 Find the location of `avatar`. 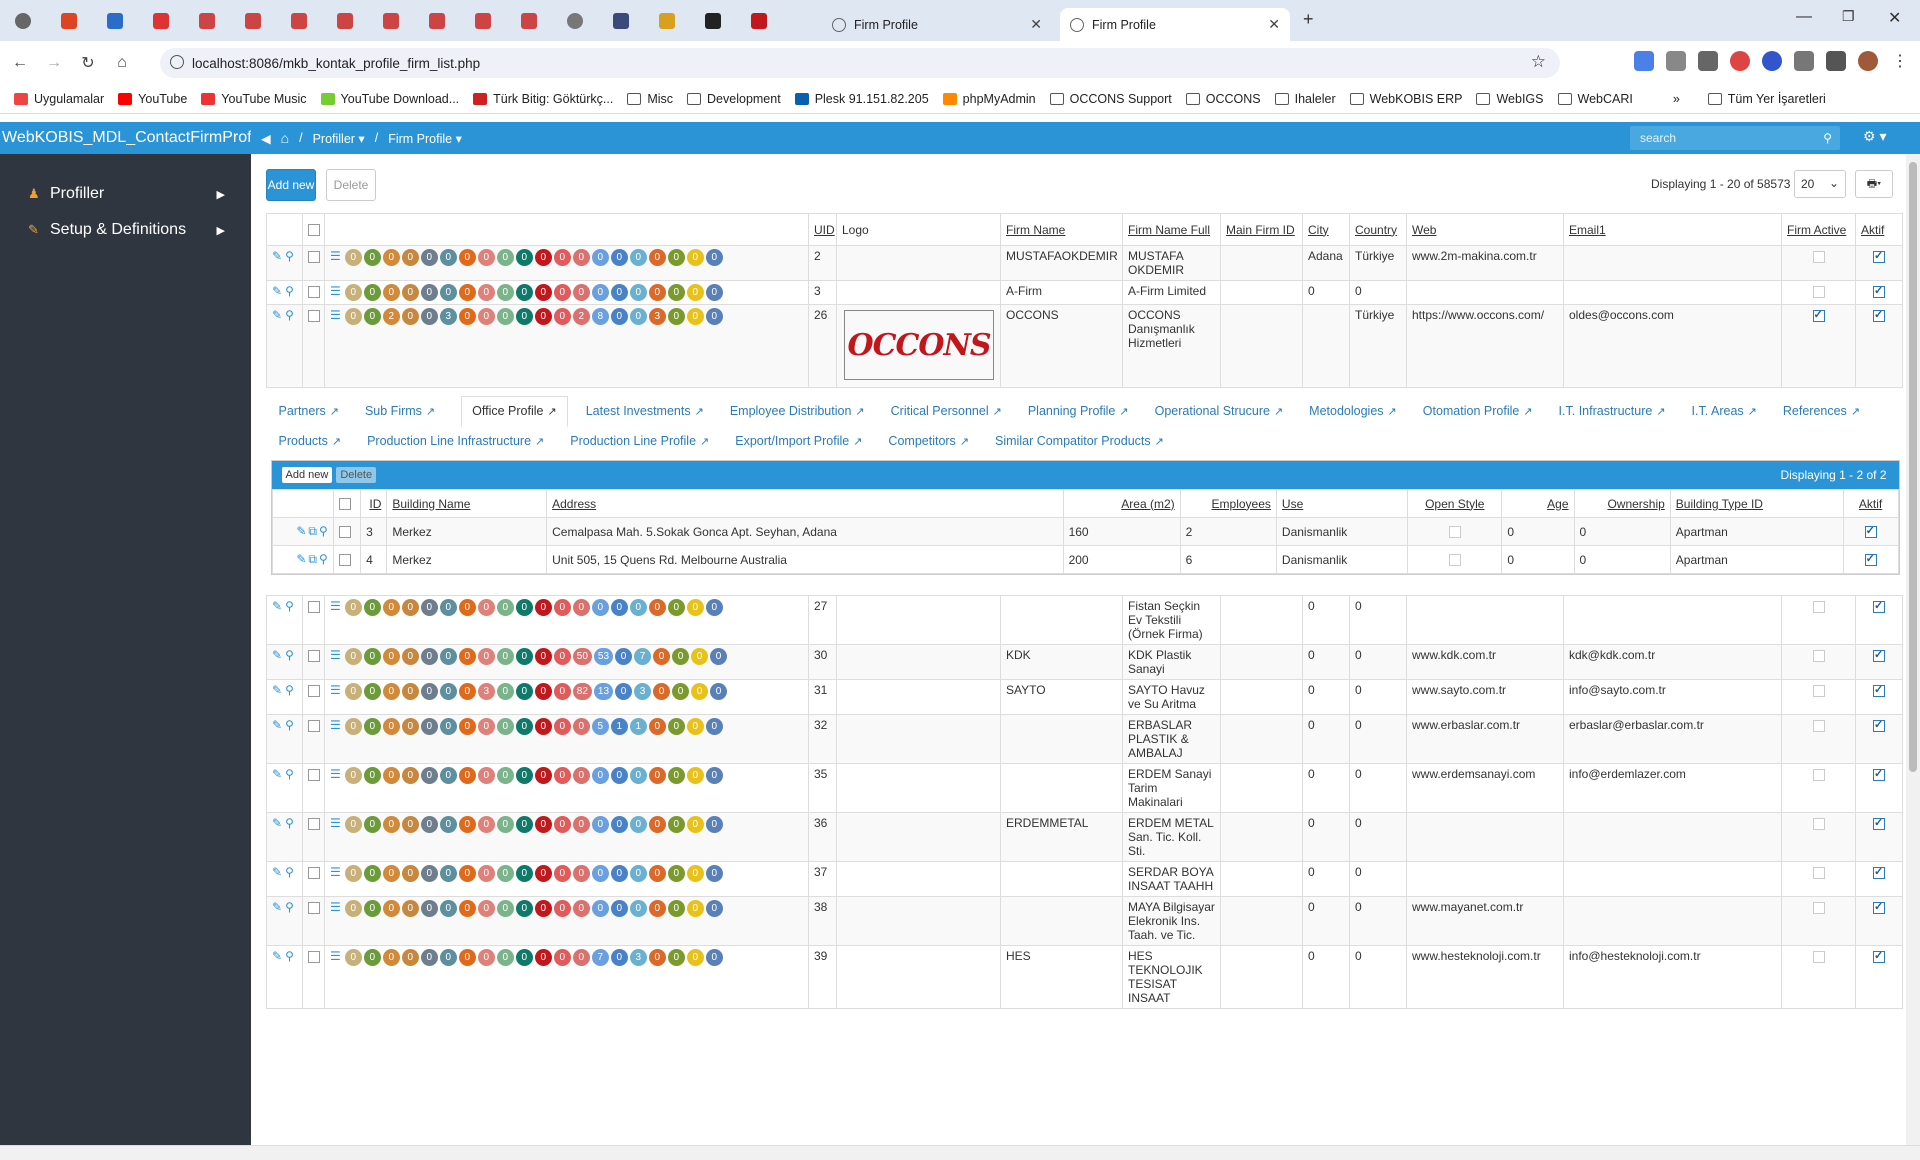

avatar is located at coordinates (1868, 61).